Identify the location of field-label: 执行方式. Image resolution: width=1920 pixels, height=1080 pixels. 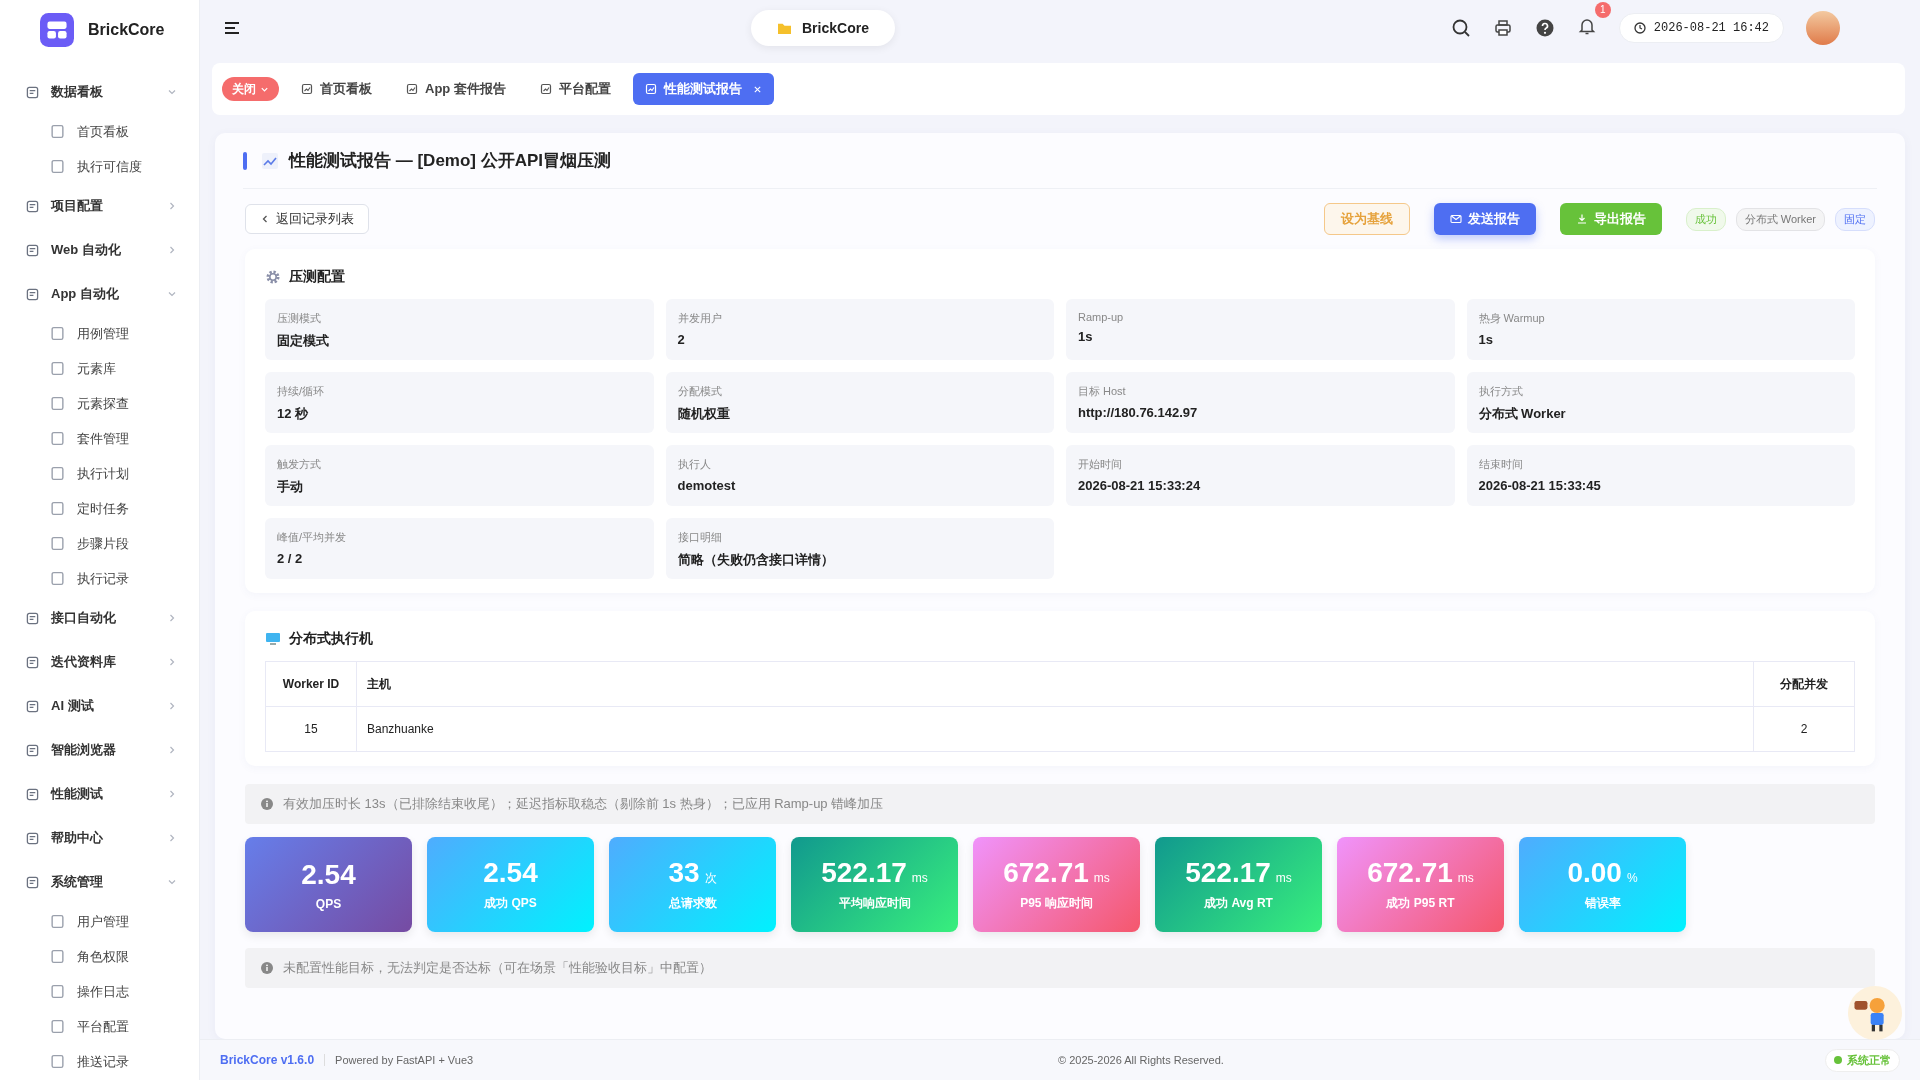
(1501, 391).